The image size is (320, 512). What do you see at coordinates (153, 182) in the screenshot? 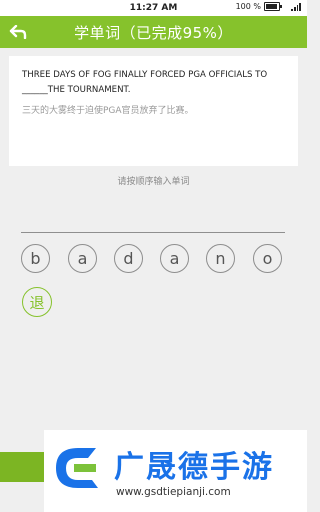
I see `input-hint: 请按顺序输入单词` at bounding box center [153, 182].